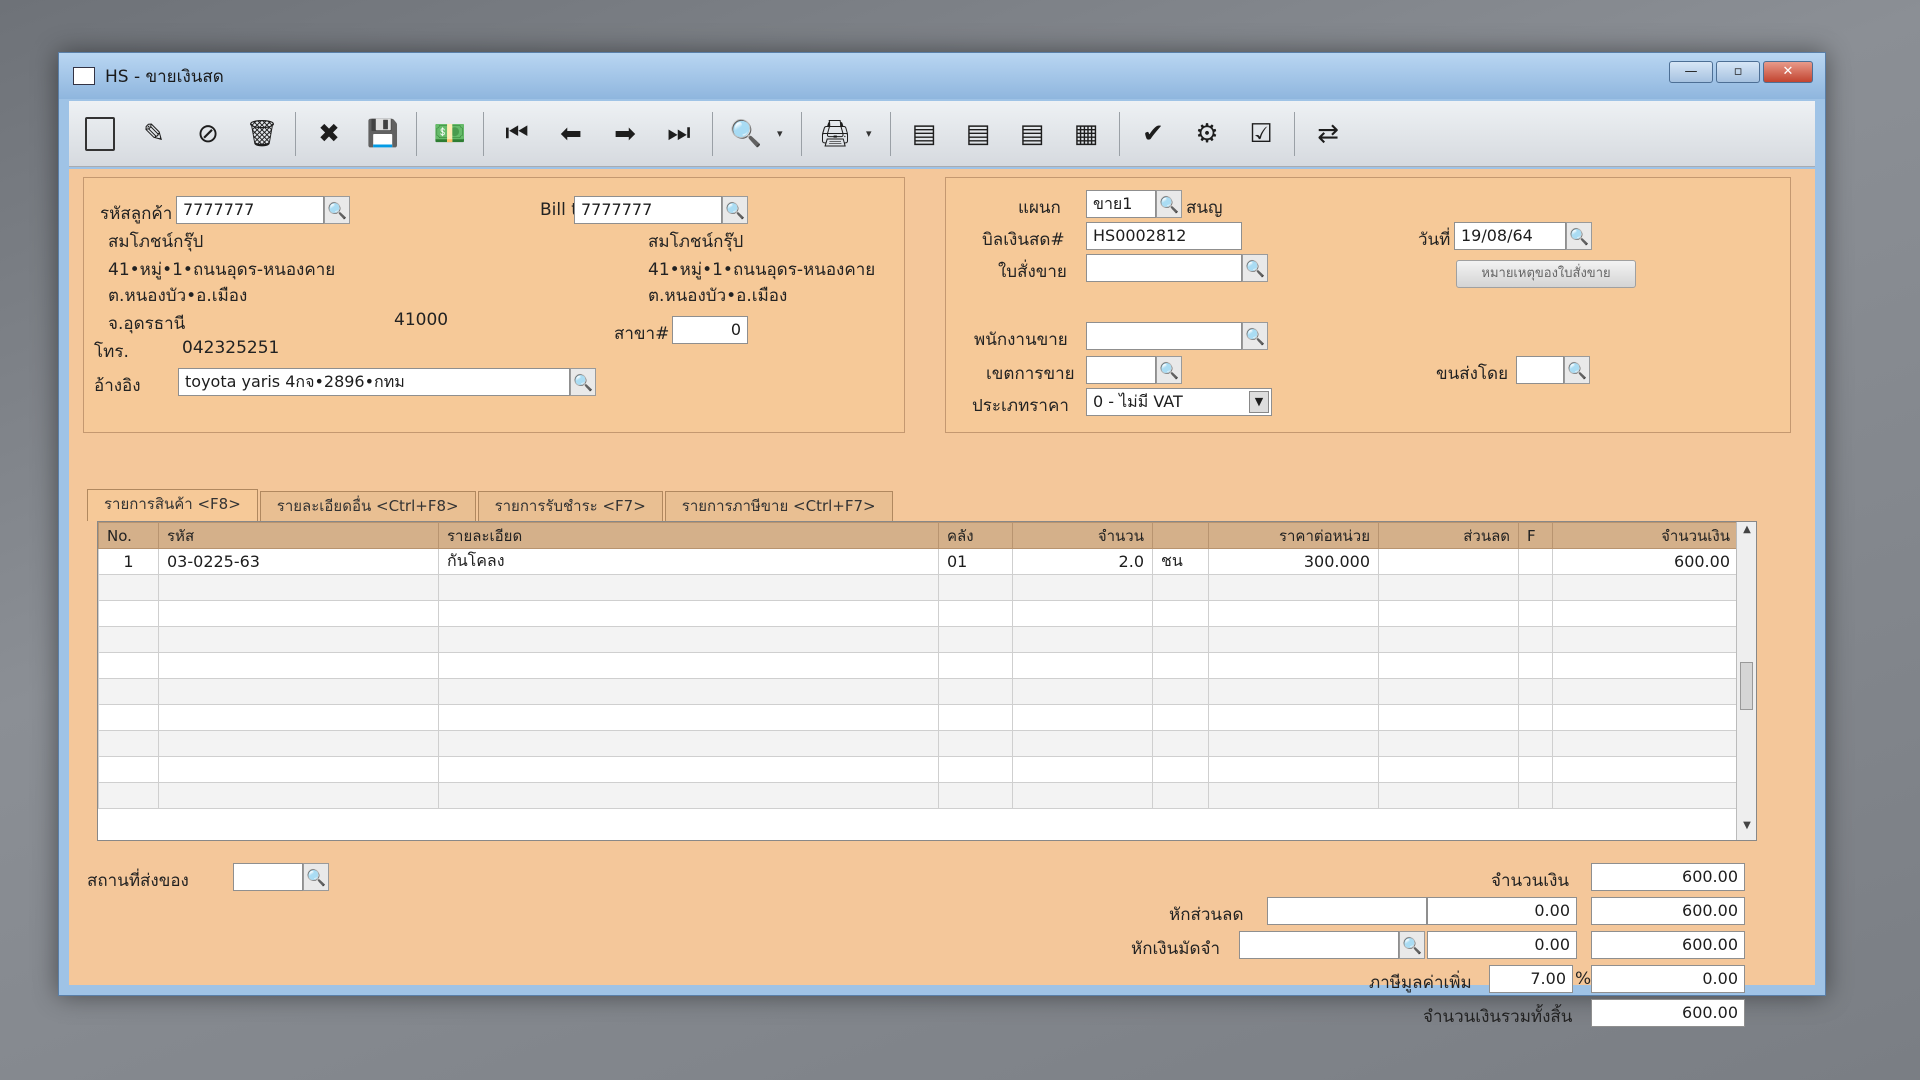 The height and width of the screenshot is (1080, 1920). I want to click on void-icon: ⊘, so click(208, 134).